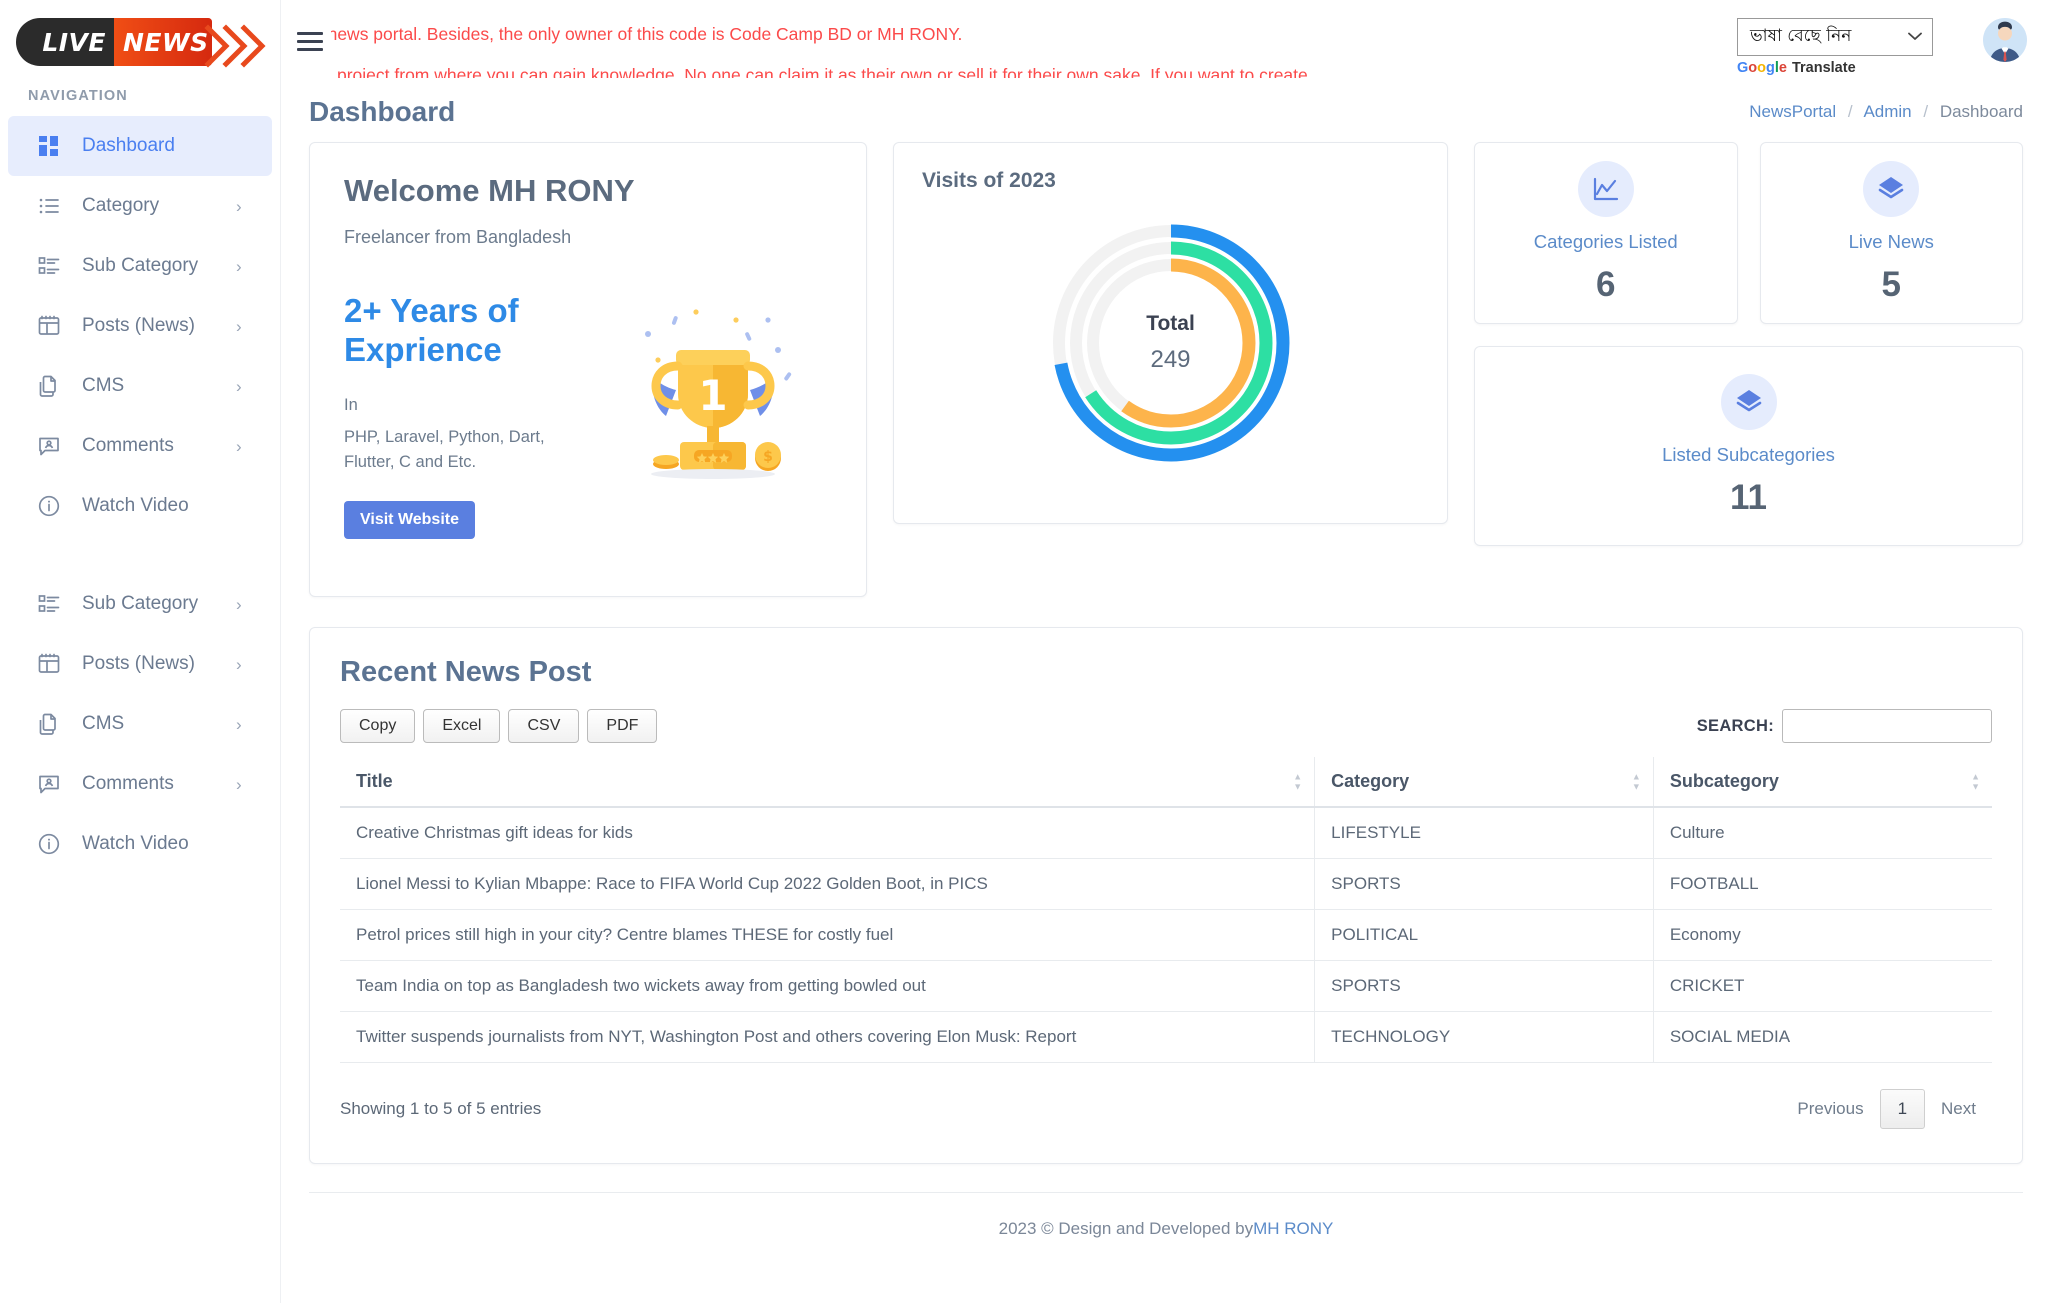 This screenshot has height=1303, width=2049. I want to click on svg-text: 1, so click(712, 395).